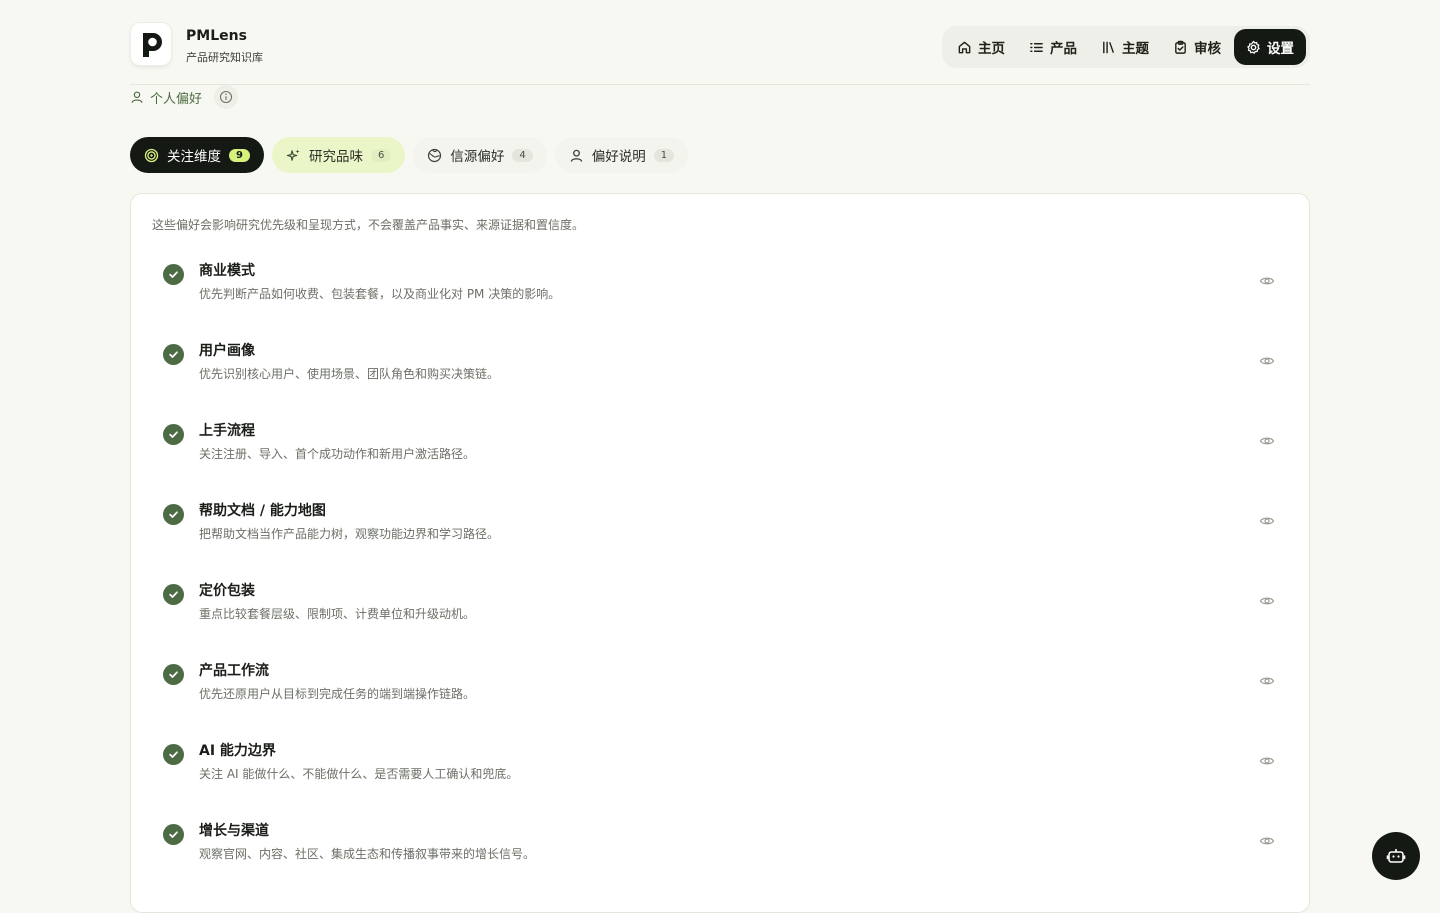  Describe the element at coordinates (367, 854) in the screenshot. I see `dimension-description: 观察官网、内容、社区、集成生态和传播叙事带来的增长信号。` at that location.